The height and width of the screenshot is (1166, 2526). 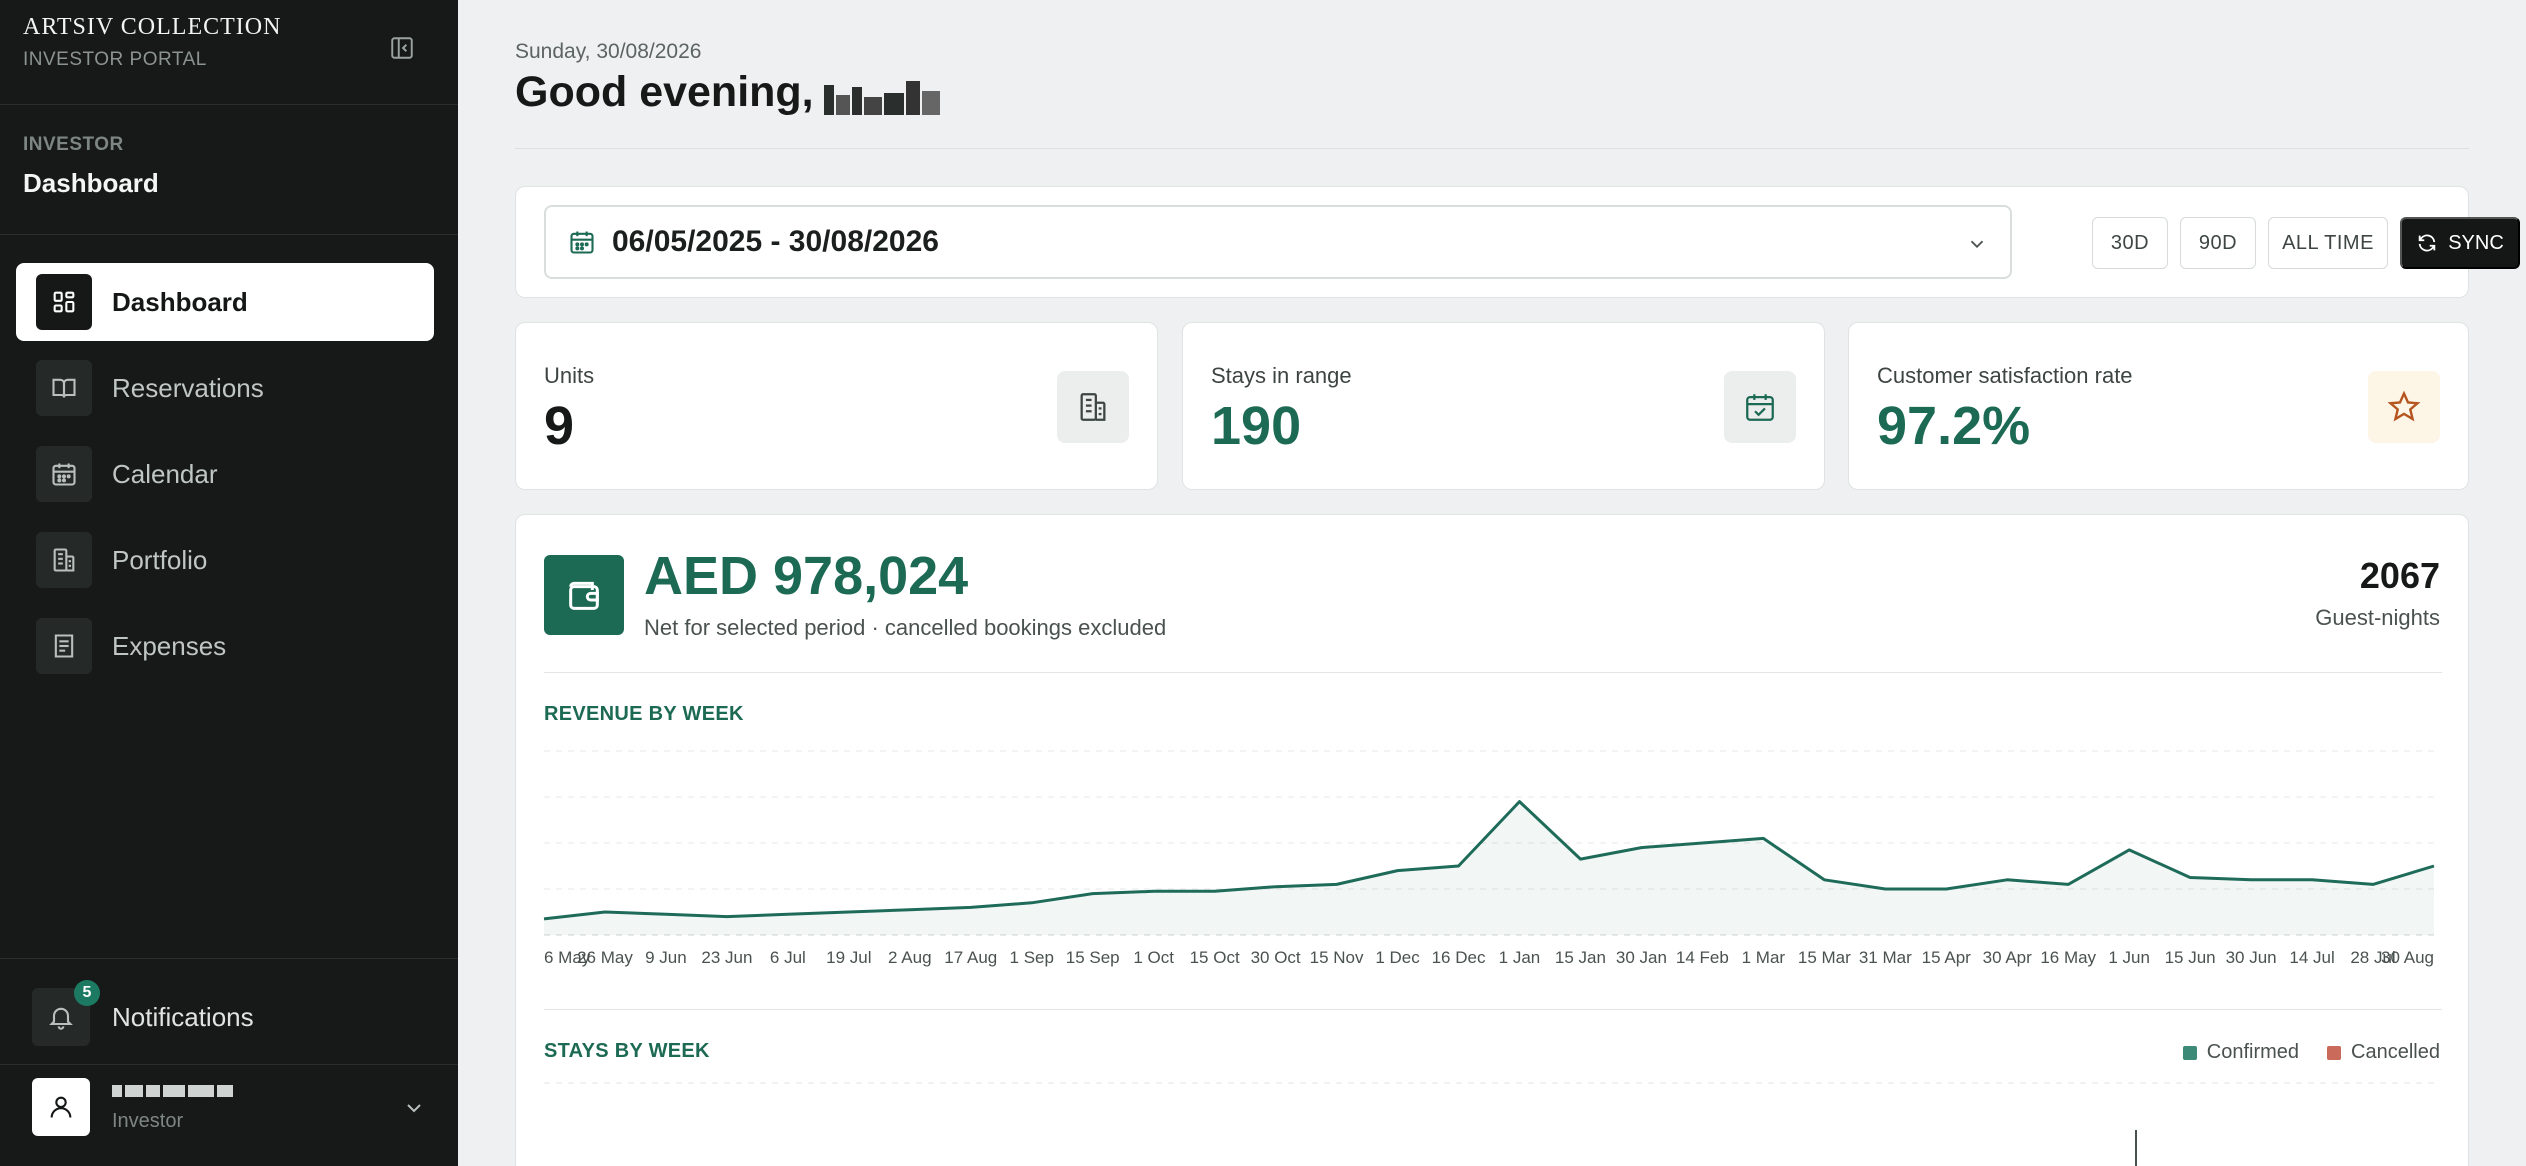 What do you see at coordinates (2476, 242) in the screenshot?
I see `sync-label: SYNC` at bounding box center [2476, 242].